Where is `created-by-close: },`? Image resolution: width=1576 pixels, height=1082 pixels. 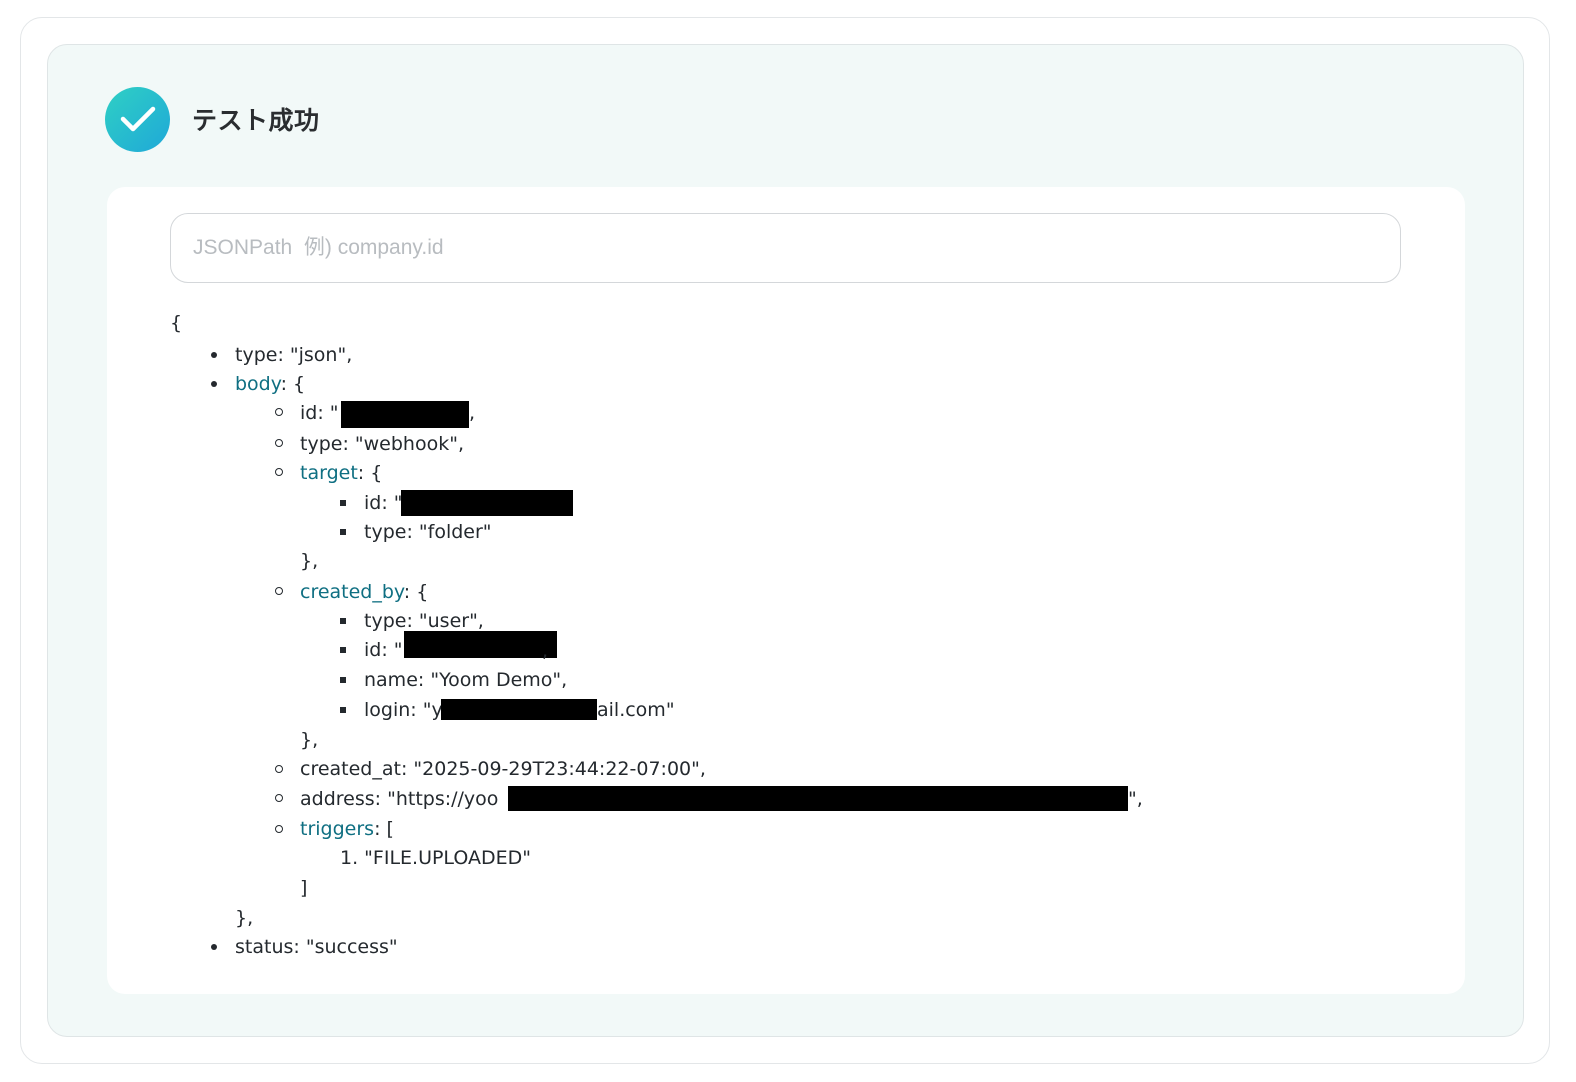 created-by-close: }, is located at coordinates (309, 740).